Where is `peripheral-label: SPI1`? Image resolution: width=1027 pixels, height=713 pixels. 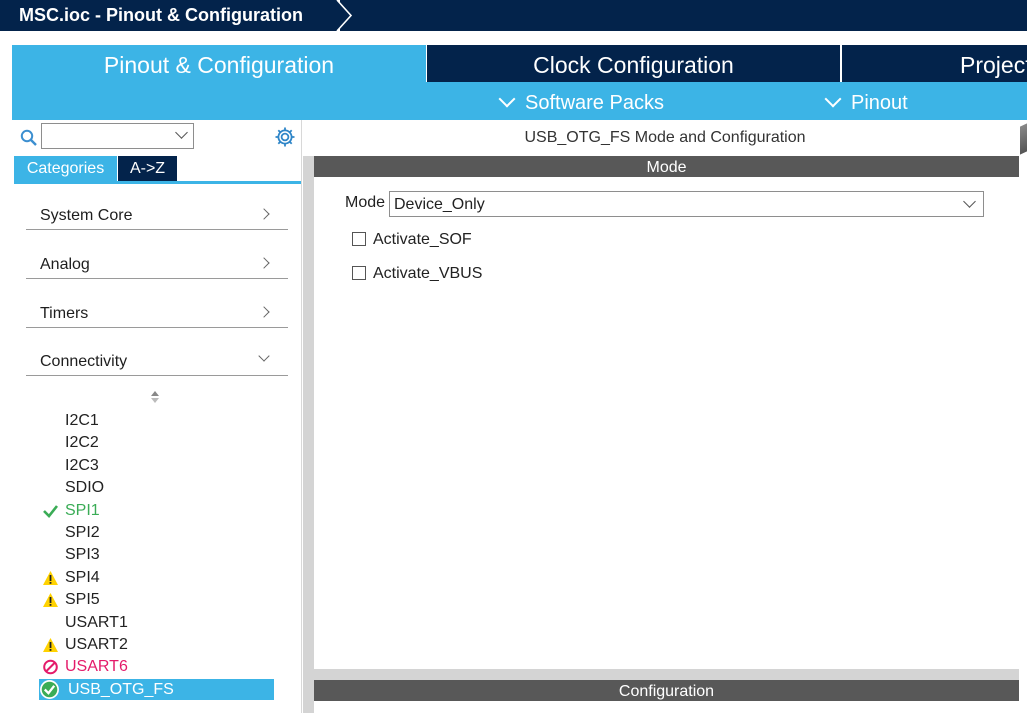 peripheral-label: SPI1 is located at coordinates (82, 510).